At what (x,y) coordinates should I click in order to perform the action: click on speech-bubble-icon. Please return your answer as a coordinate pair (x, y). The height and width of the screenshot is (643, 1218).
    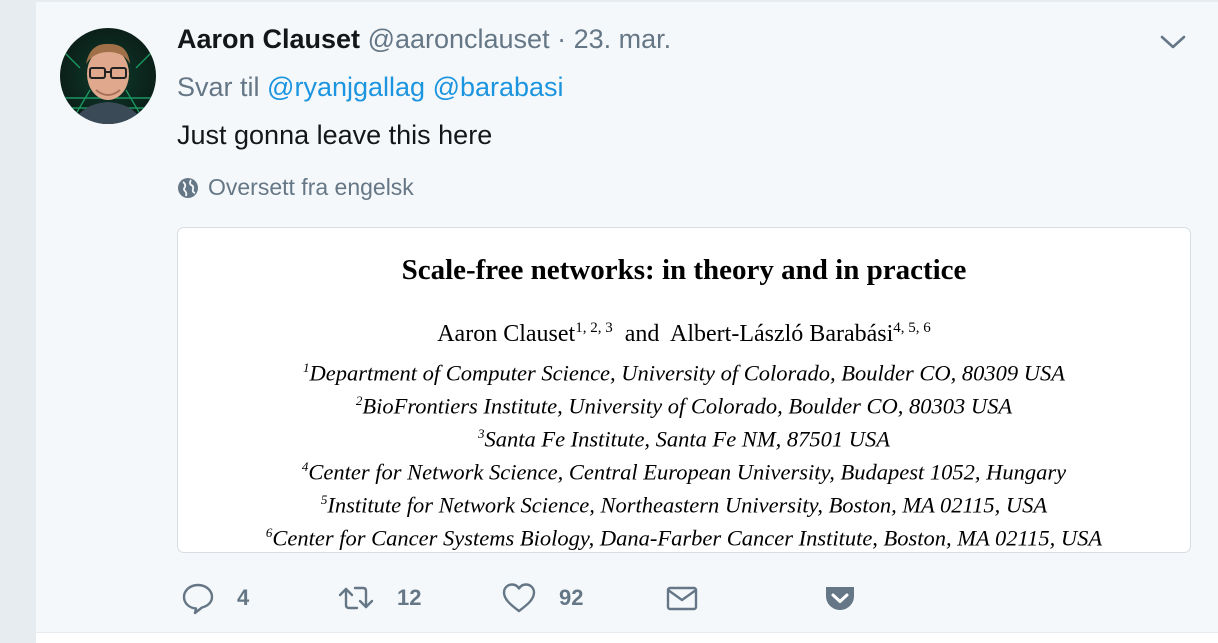
    Looking at the image, I should click on (198, 599).